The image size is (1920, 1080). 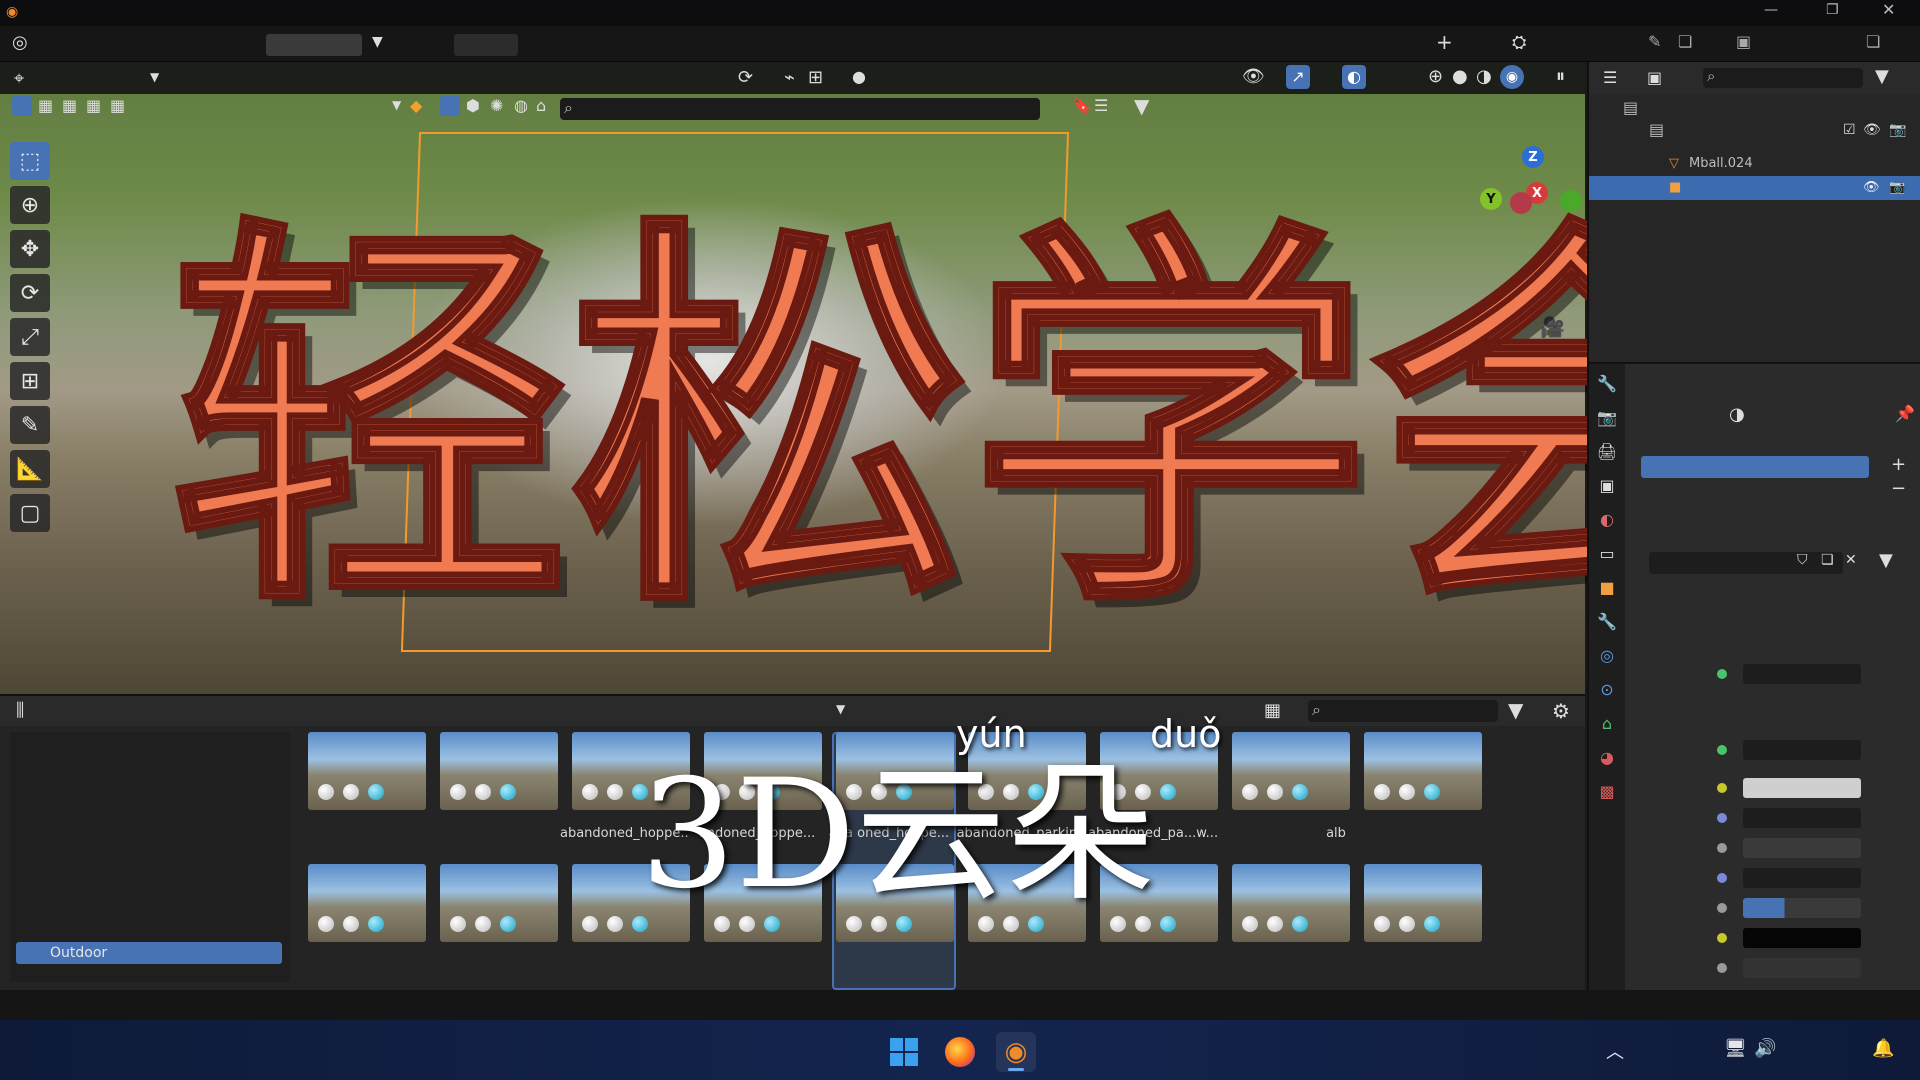 I want to click on visibility-icon: 👁, so click(x=1253, y=76).